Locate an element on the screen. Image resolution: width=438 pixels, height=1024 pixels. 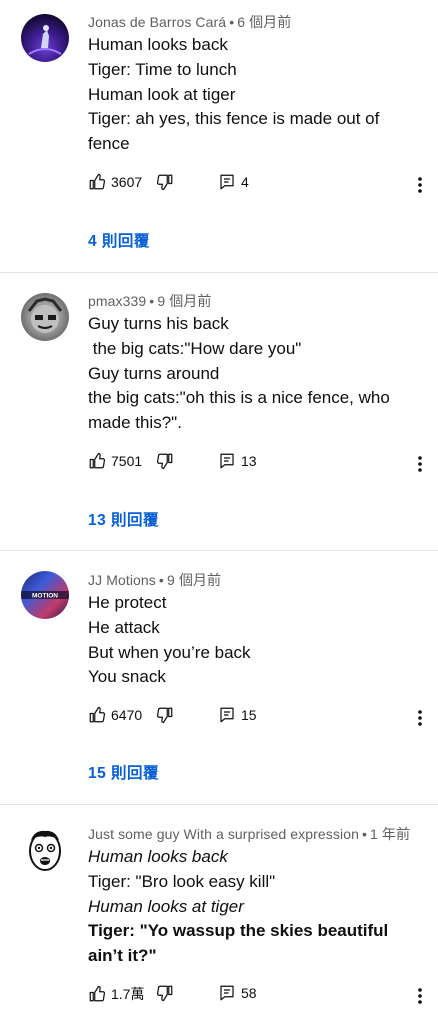
comment-line: Guy turns his back is located at coordinates (158, 323).